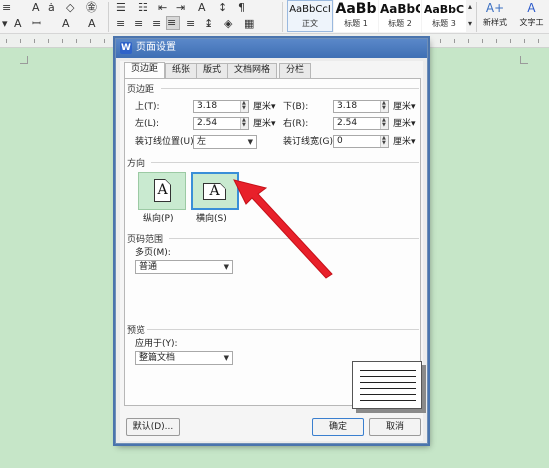  Describe the element at coordinates (215, 191) in the screenshot. I see `landscape-button: A` at that location.